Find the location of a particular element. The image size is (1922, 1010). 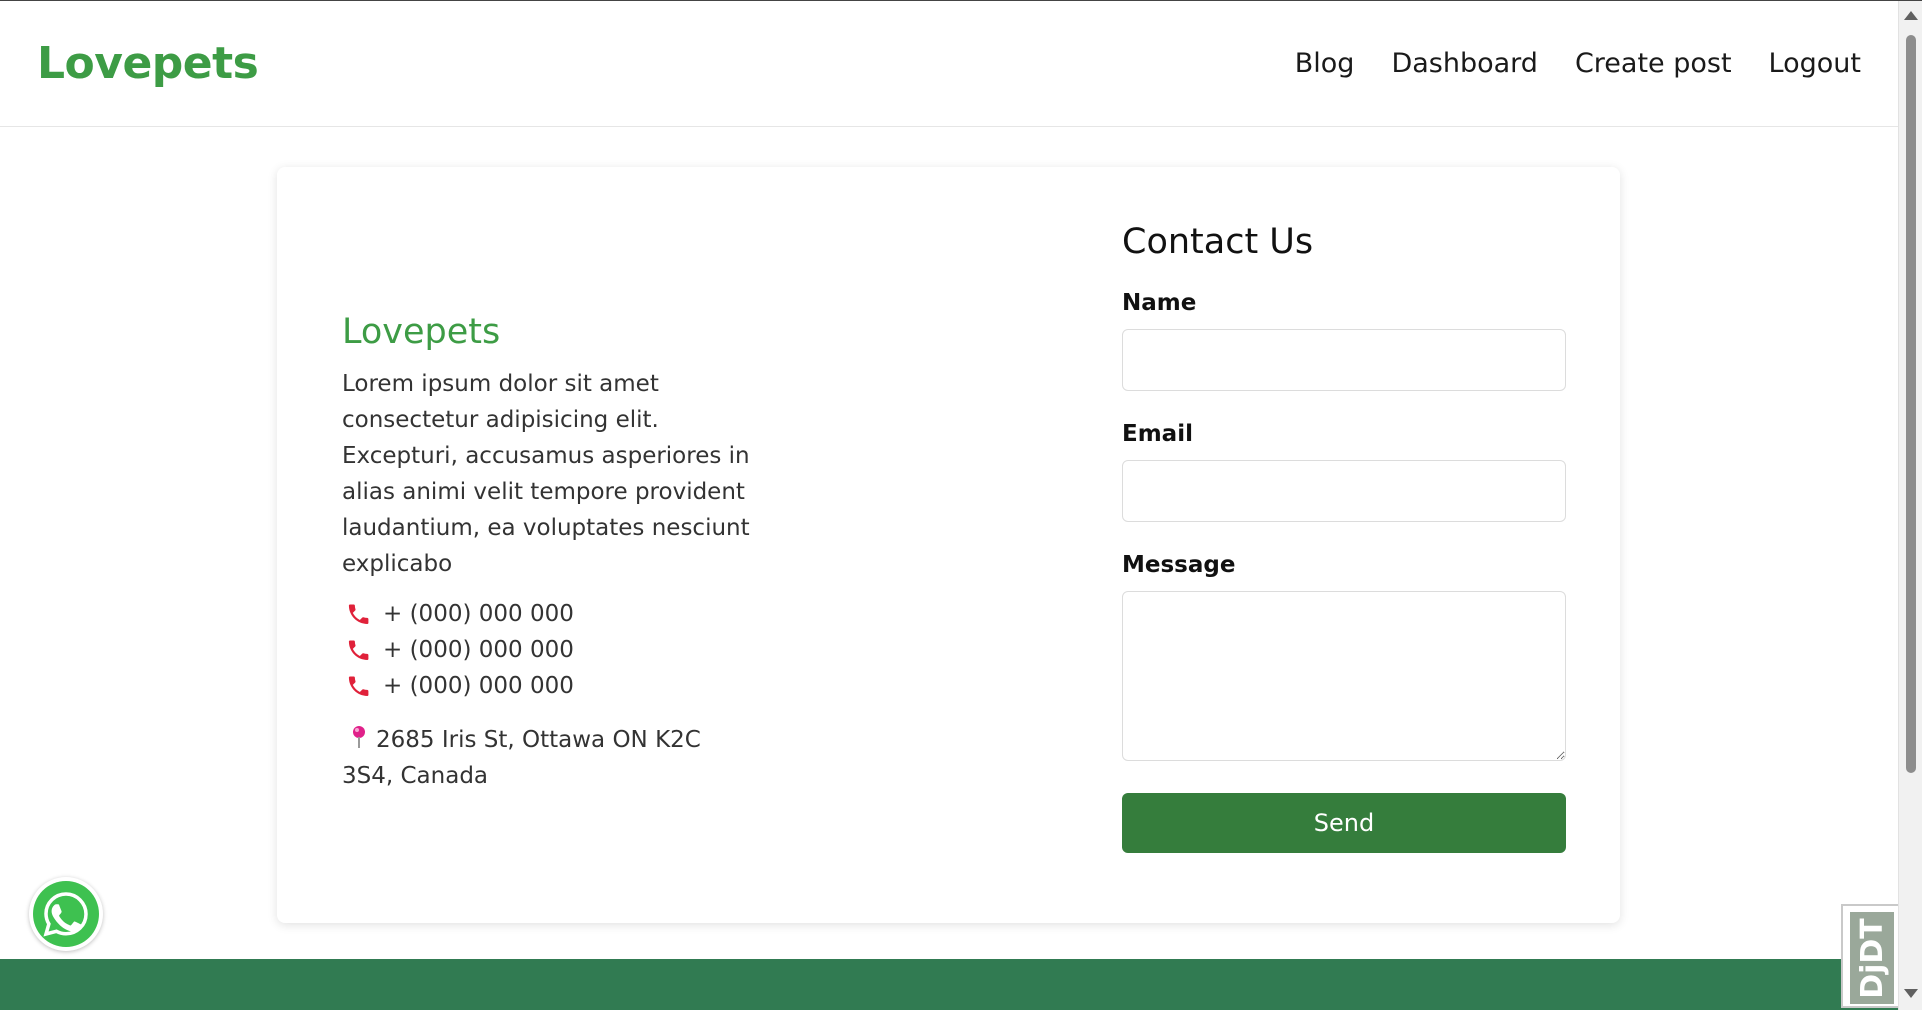

footer is located at coordinates (949, 984).